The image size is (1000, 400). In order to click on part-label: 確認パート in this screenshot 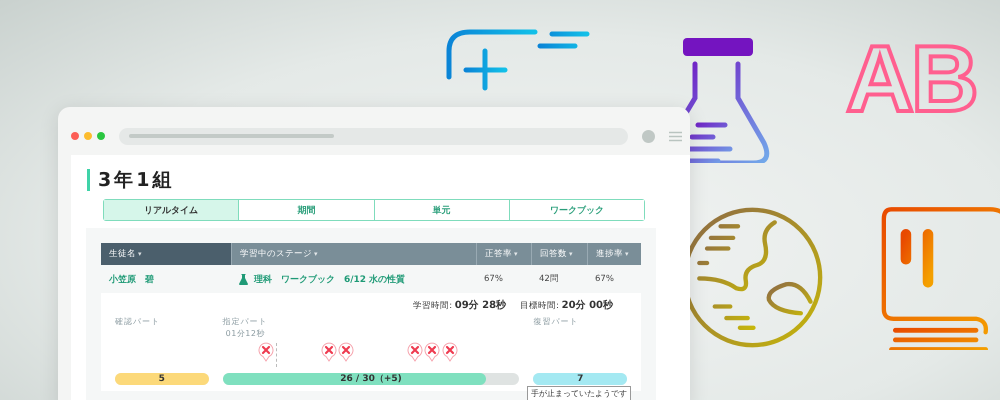, I will do `click(138, 322)`.